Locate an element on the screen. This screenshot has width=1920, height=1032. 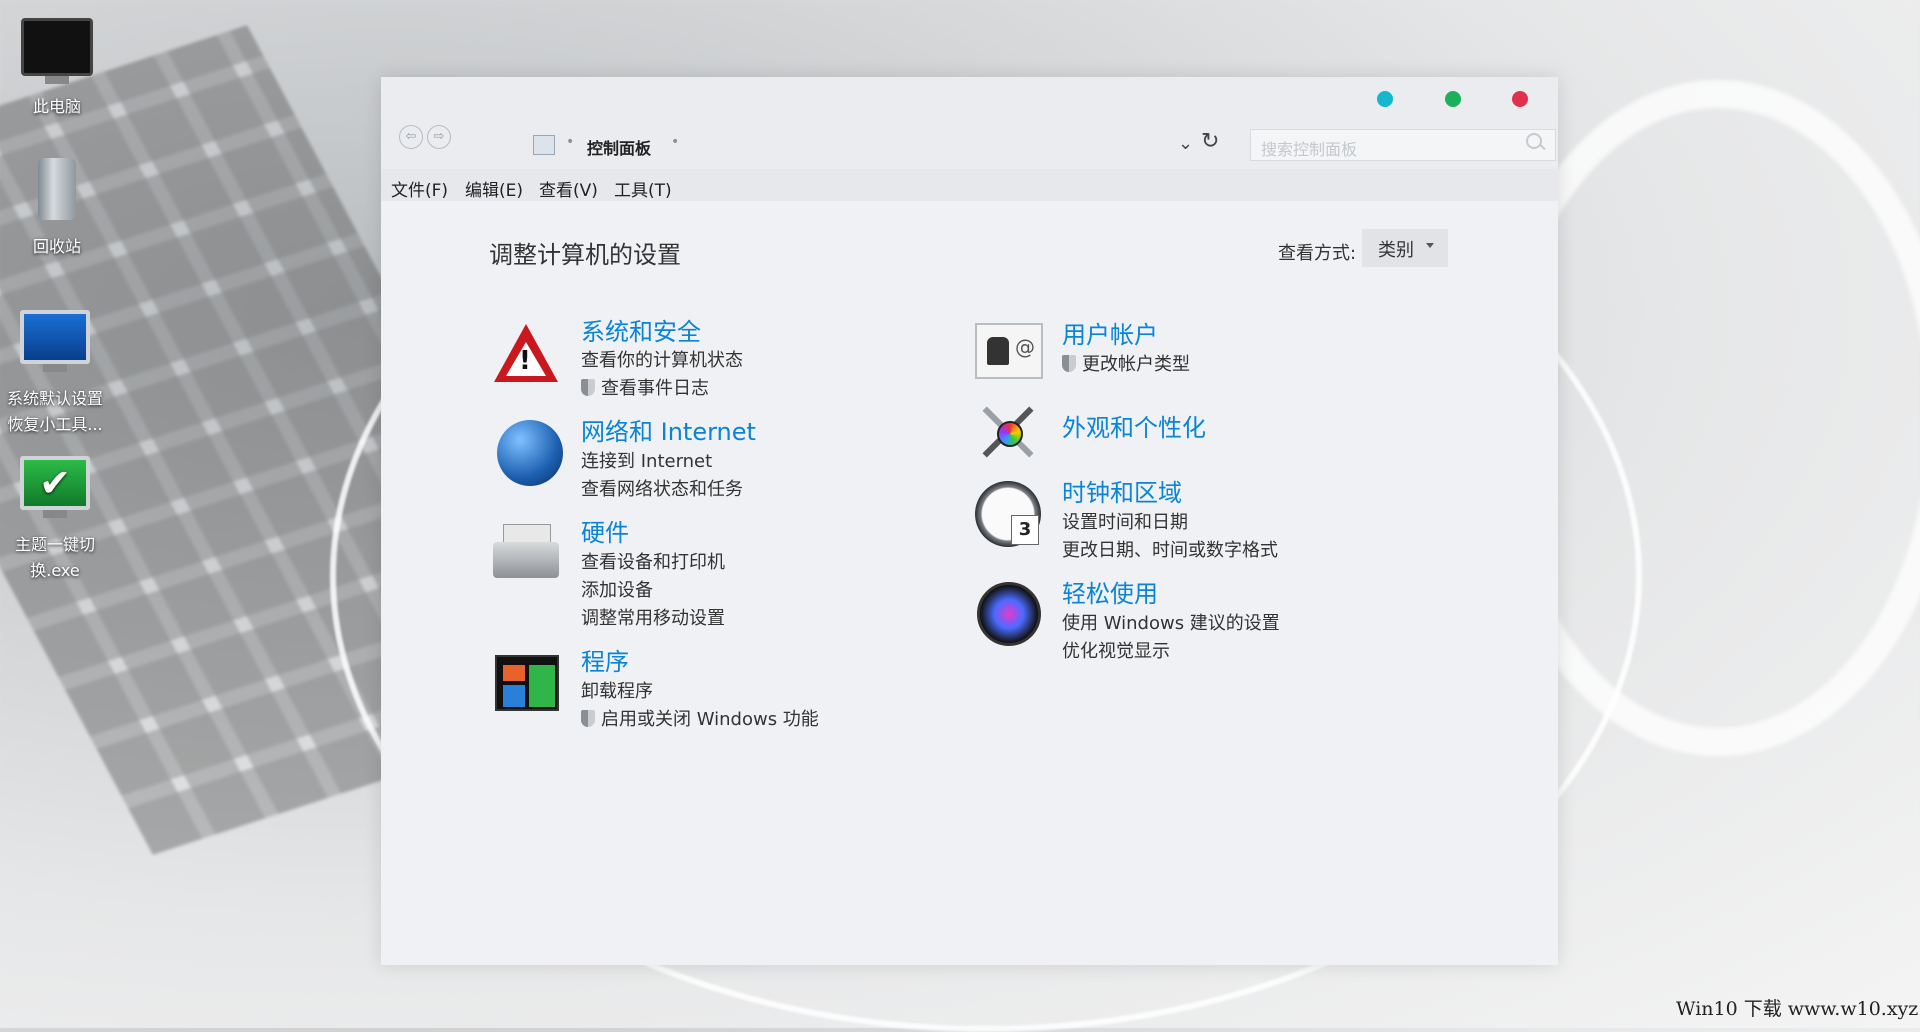
search-input: 搜索控制面板 is located at coordinates (1403, 145).